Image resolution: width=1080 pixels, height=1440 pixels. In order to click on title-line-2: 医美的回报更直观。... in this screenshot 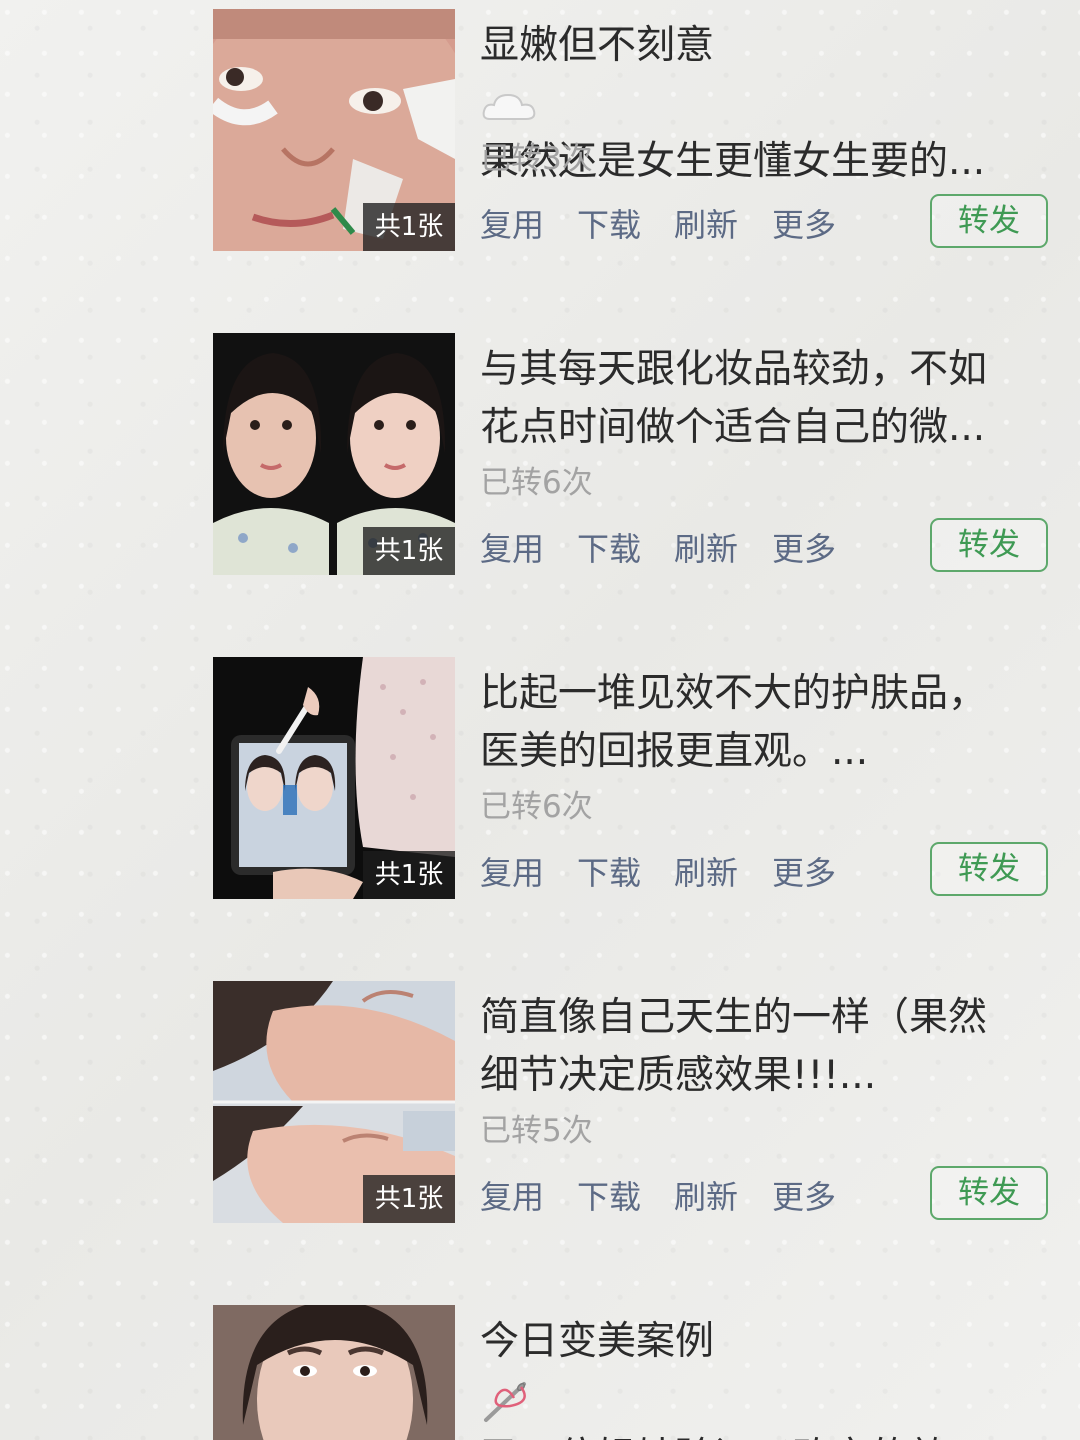, I will do `click(674, 751)`.